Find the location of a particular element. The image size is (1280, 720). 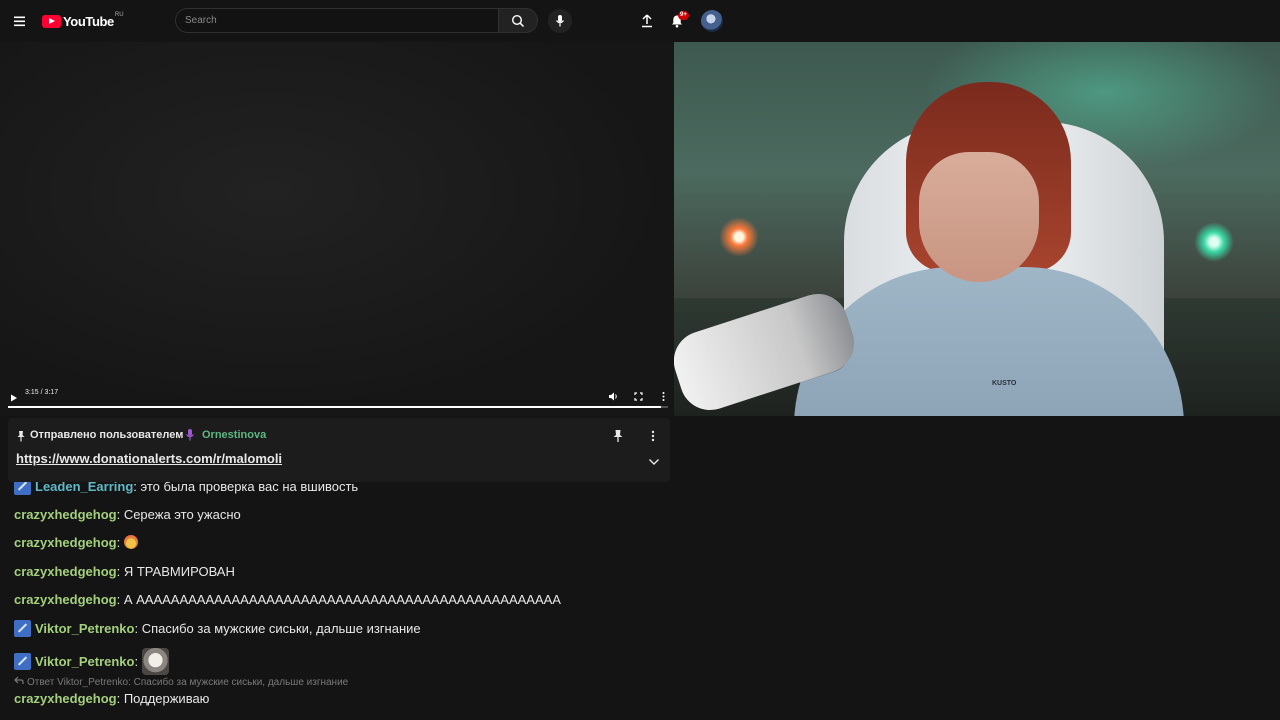

pinned-by-label: Отправлено пользователем is located at coordinates (107, 435).